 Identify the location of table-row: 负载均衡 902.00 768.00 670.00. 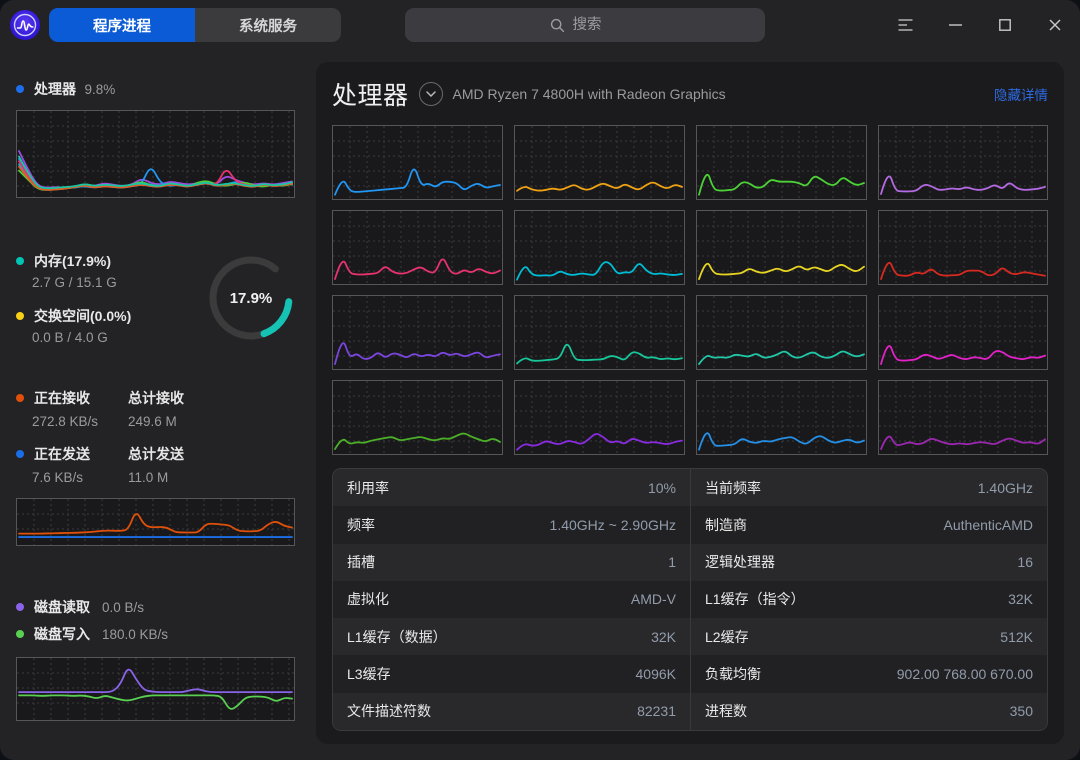
(869, 674).